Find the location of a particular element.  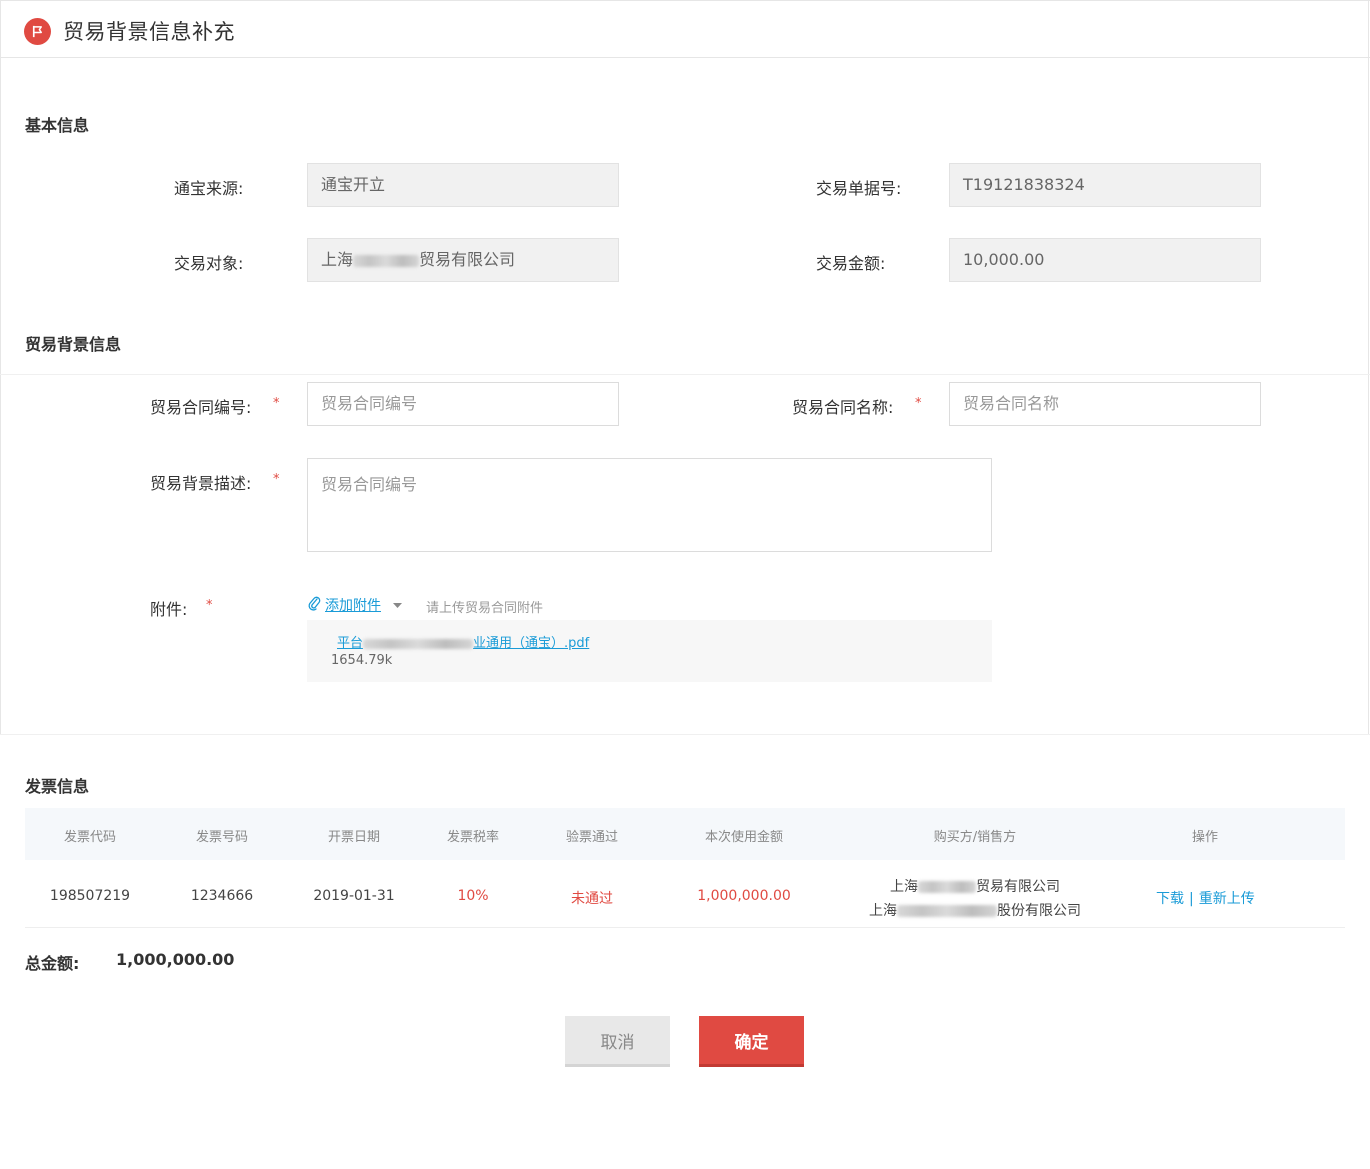

file-name-middle: 业通用（通宝） is located at coordinates (519, 643).